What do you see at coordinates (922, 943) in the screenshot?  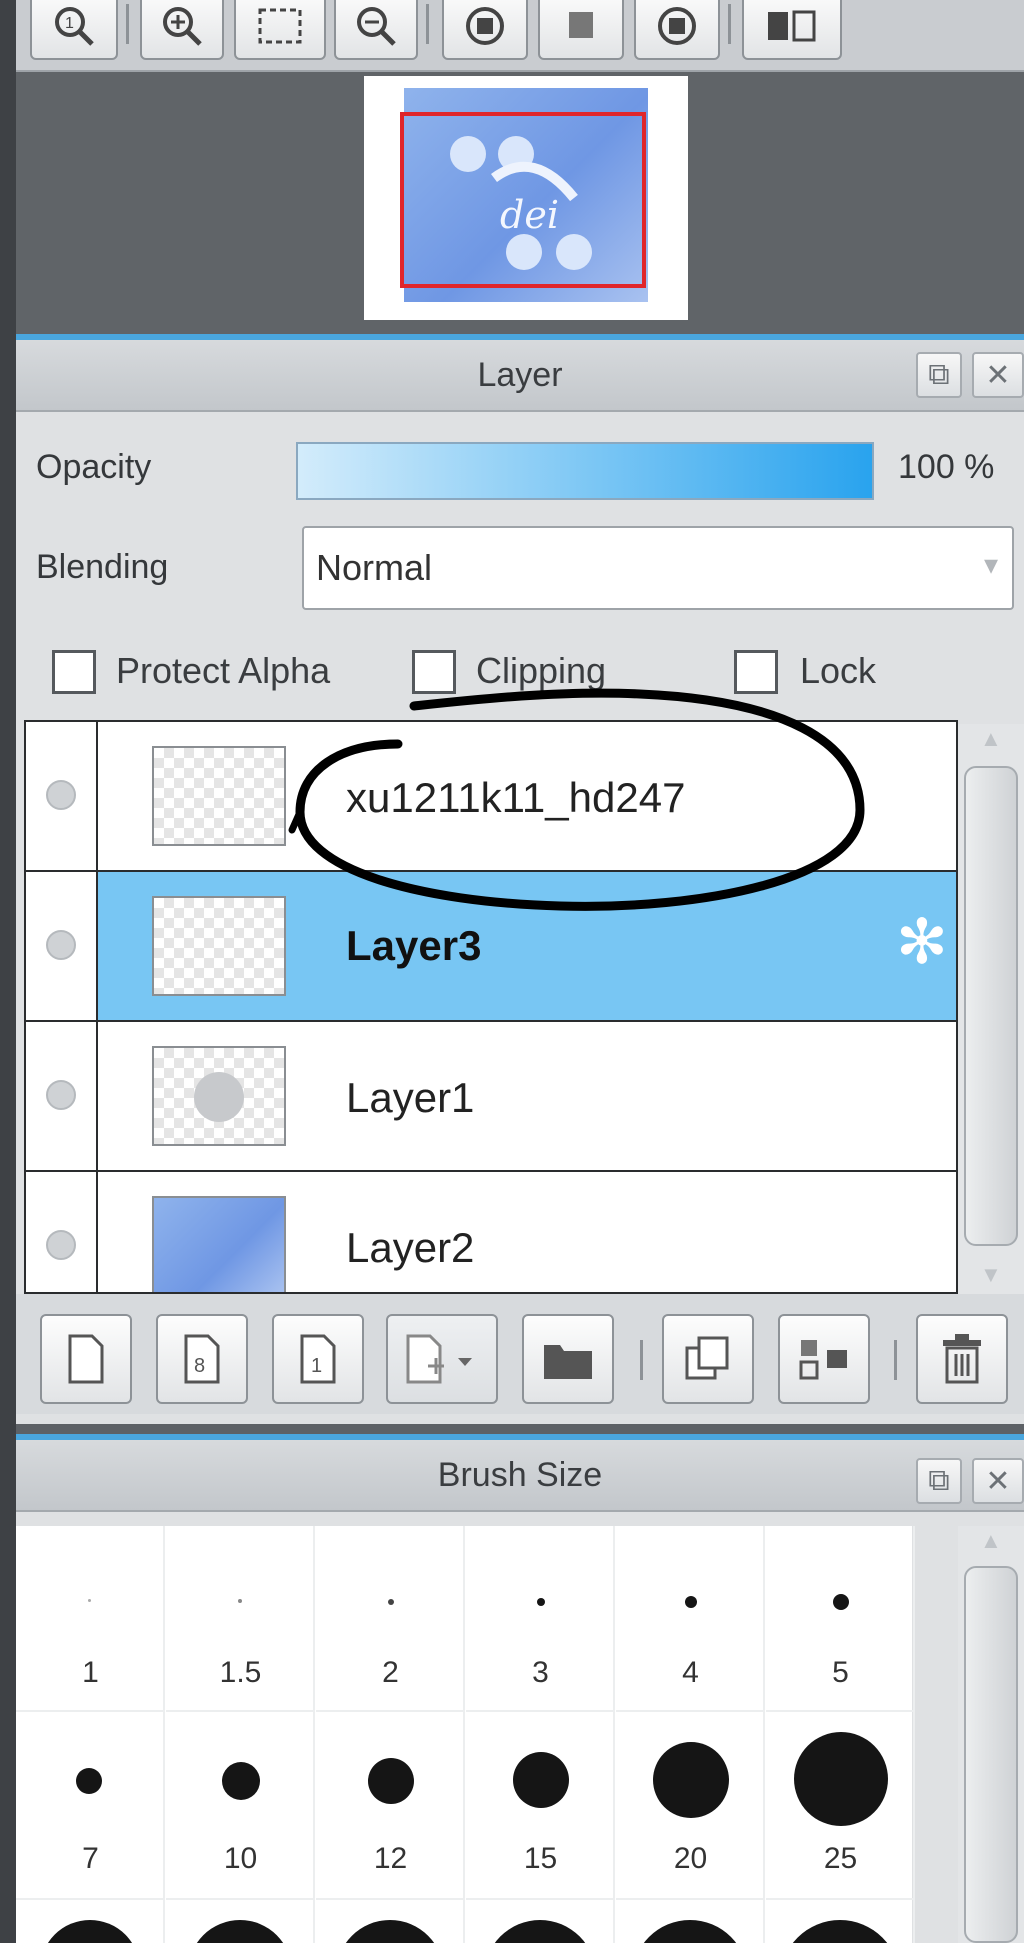 I see `gear-icon: ✻` at bounding box center [922, 943].